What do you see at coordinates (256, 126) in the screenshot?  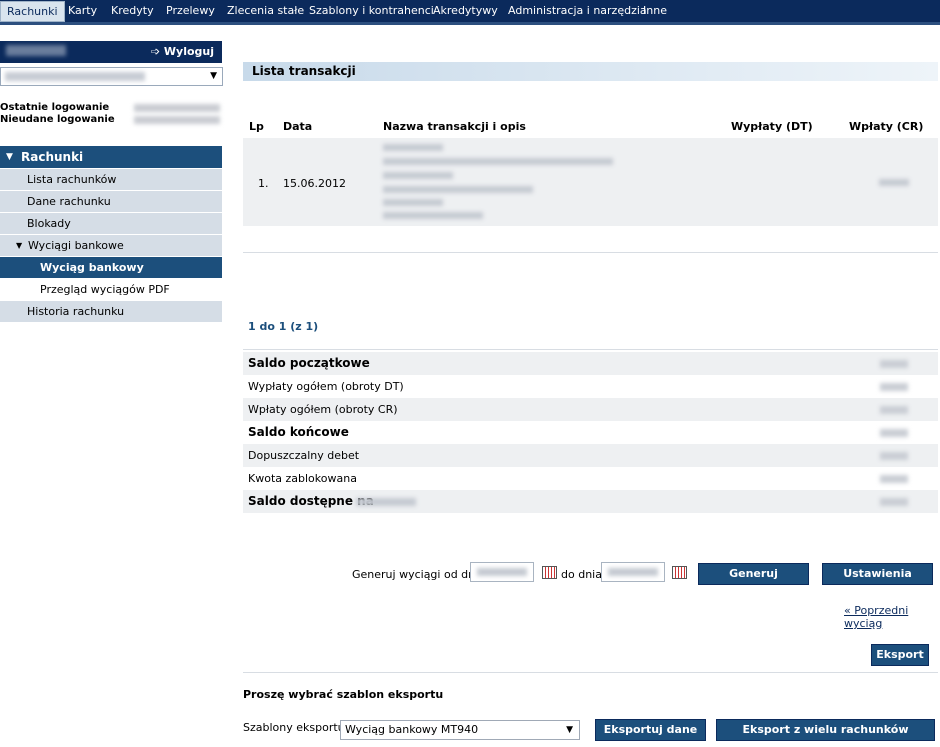 I see `column-header-lp: Lp` at bounding box center [256, 126].